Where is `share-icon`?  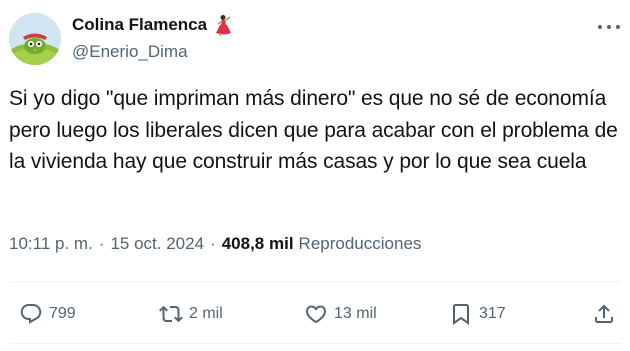 share-icon is located at coordinates (604, 313).